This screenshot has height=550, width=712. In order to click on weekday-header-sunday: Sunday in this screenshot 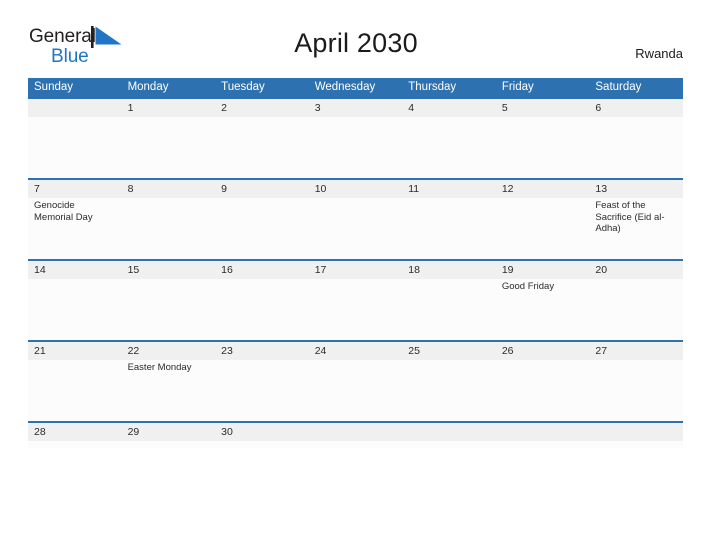, I will do `click(75, 88)`.